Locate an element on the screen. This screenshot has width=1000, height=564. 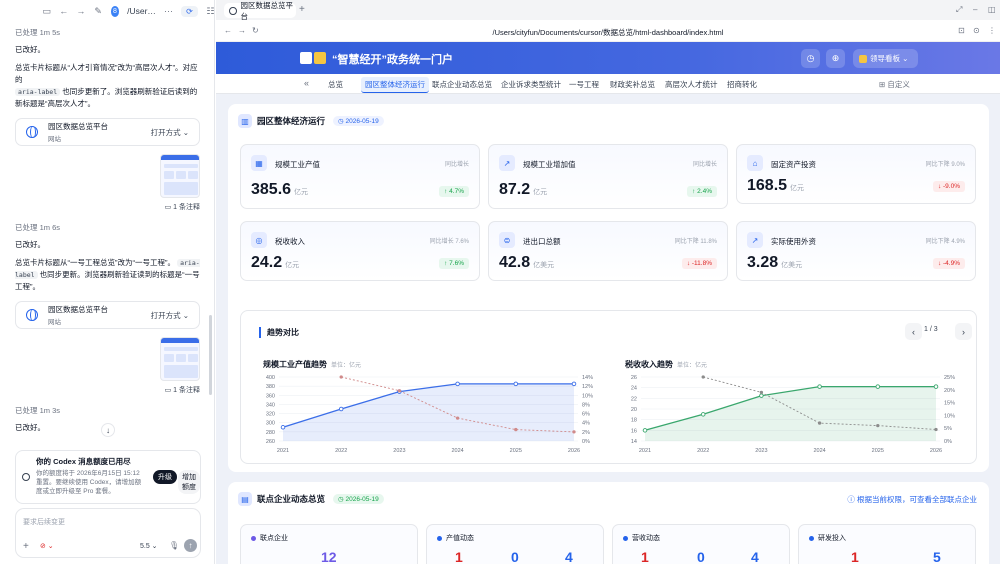
kpi-card: ↗ 实际使用外资 同比下降 4.9% 3.28 亿美元 ↓ -4.9% is located at coordinates (856, 251).